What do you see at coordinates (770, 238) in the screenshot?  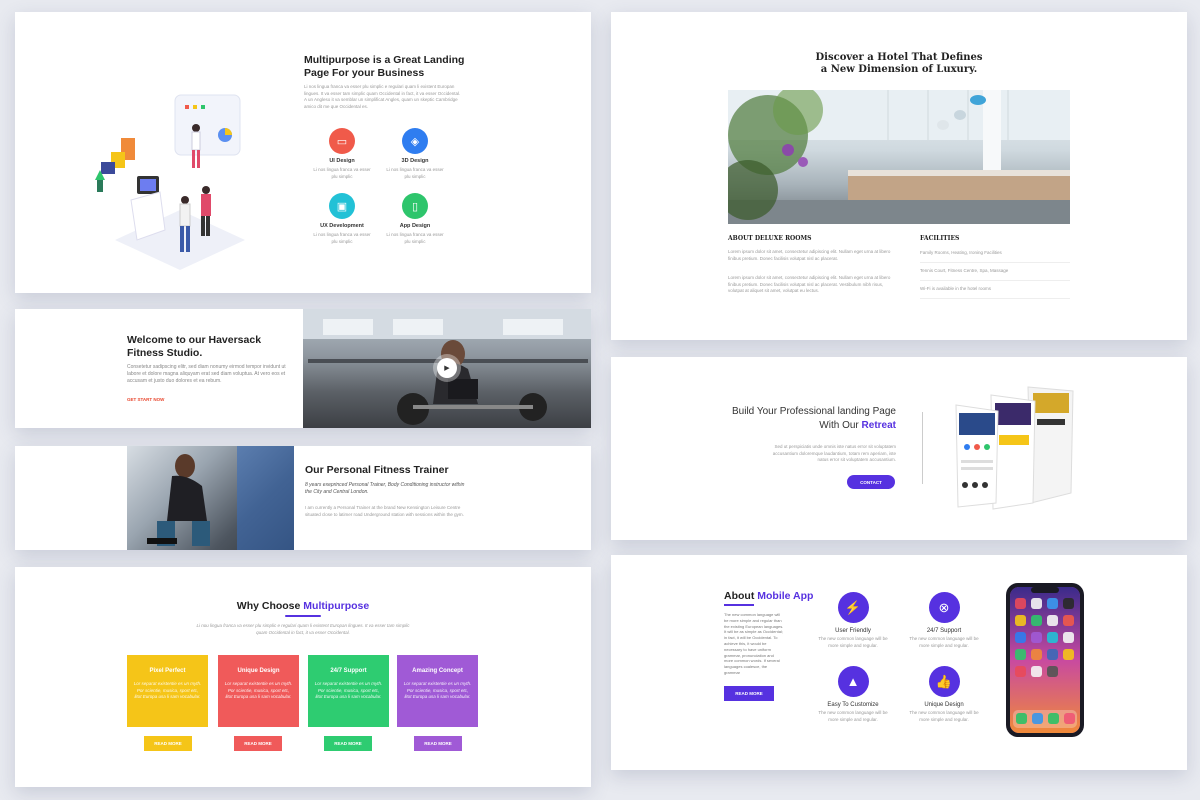 I see `about-rooms-heading: ABOUT DELUXE ROOMS` at bounding box center [770, 238].